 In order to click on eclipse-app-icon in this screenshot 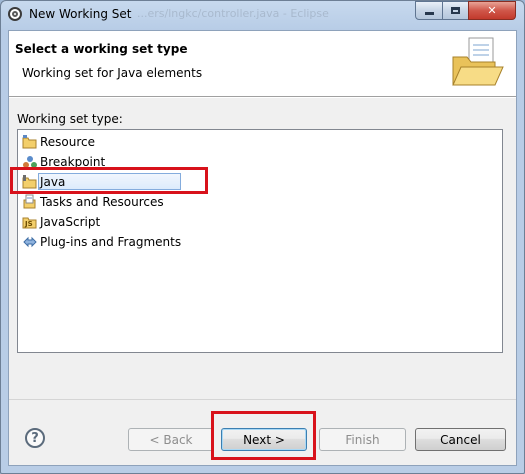, I will do `click(15, 14)`.